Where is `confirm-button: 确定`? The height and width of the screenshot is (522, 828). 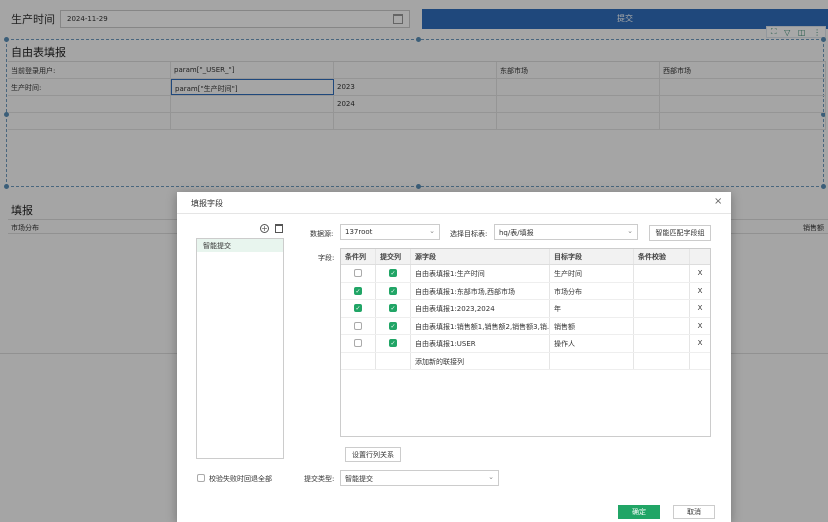 confirm-button: 确定 is located at coordinates (639, 512).